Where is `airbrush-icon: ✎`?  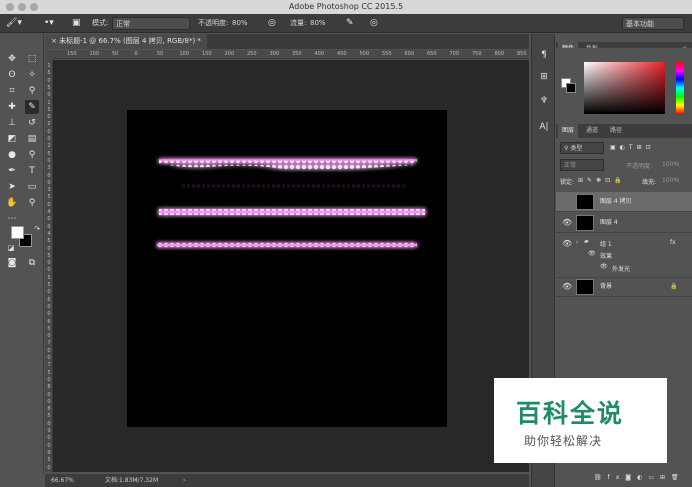
airbrush-icon: ✎ is located at coordinates (350, 23).